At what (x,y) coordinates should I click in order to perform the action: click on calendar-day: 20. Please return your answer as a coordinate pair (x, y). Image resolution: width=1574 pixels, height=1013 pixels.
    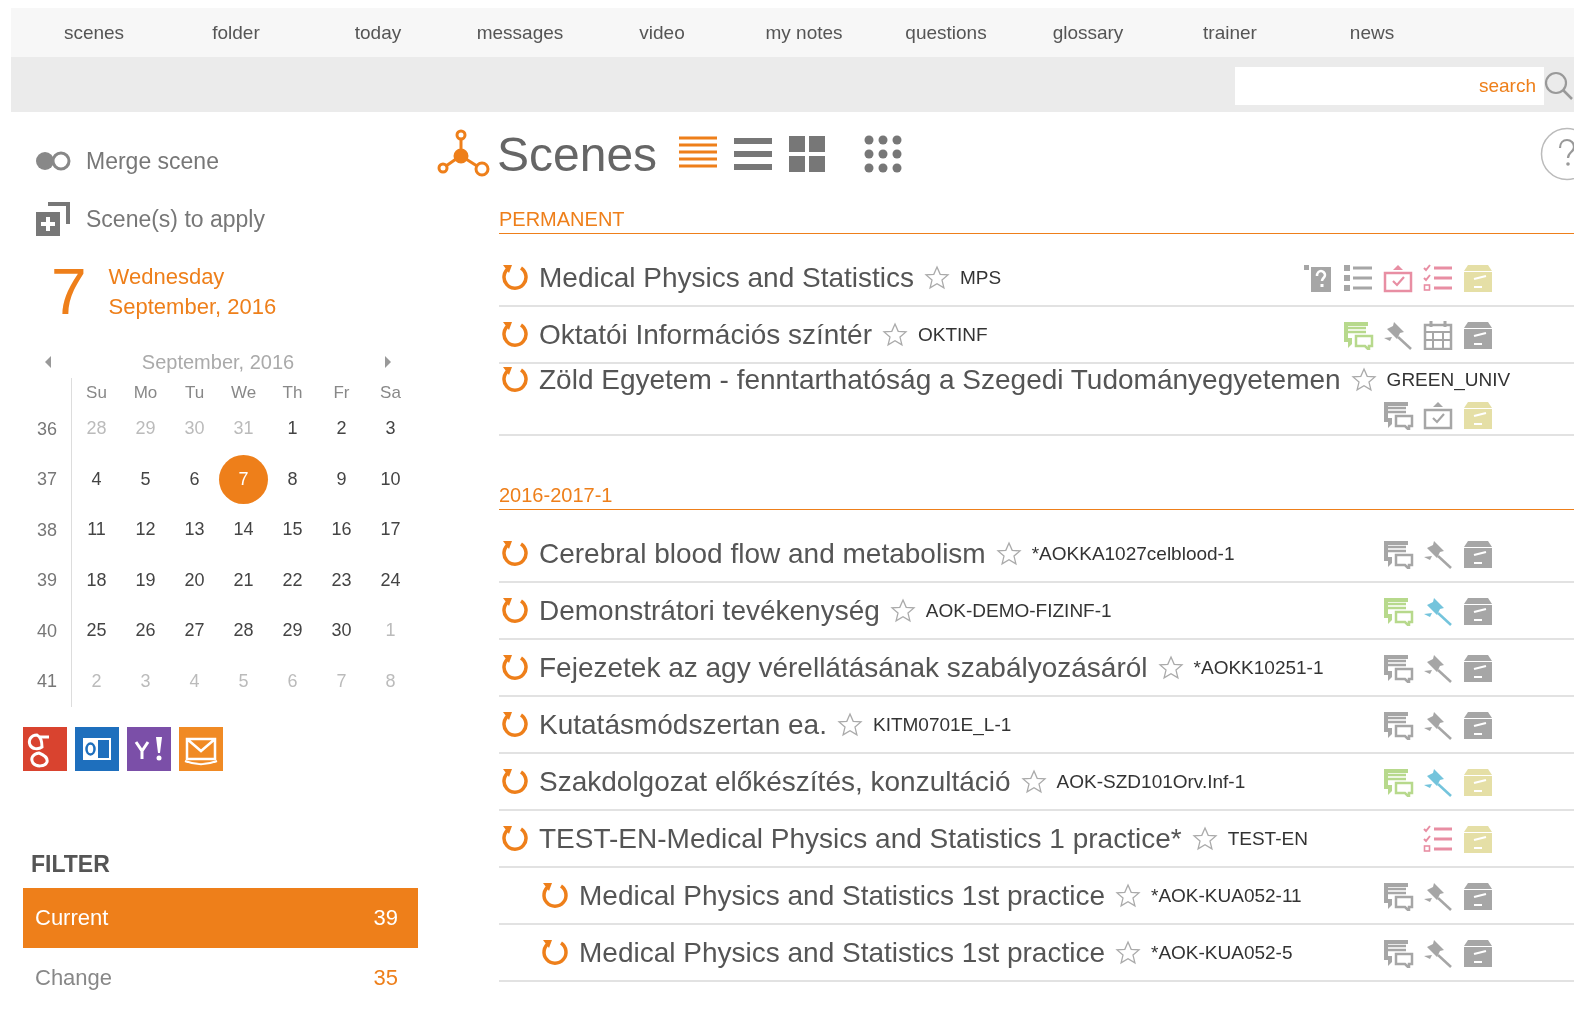
    Looking at the image, I should click on (194, 580).